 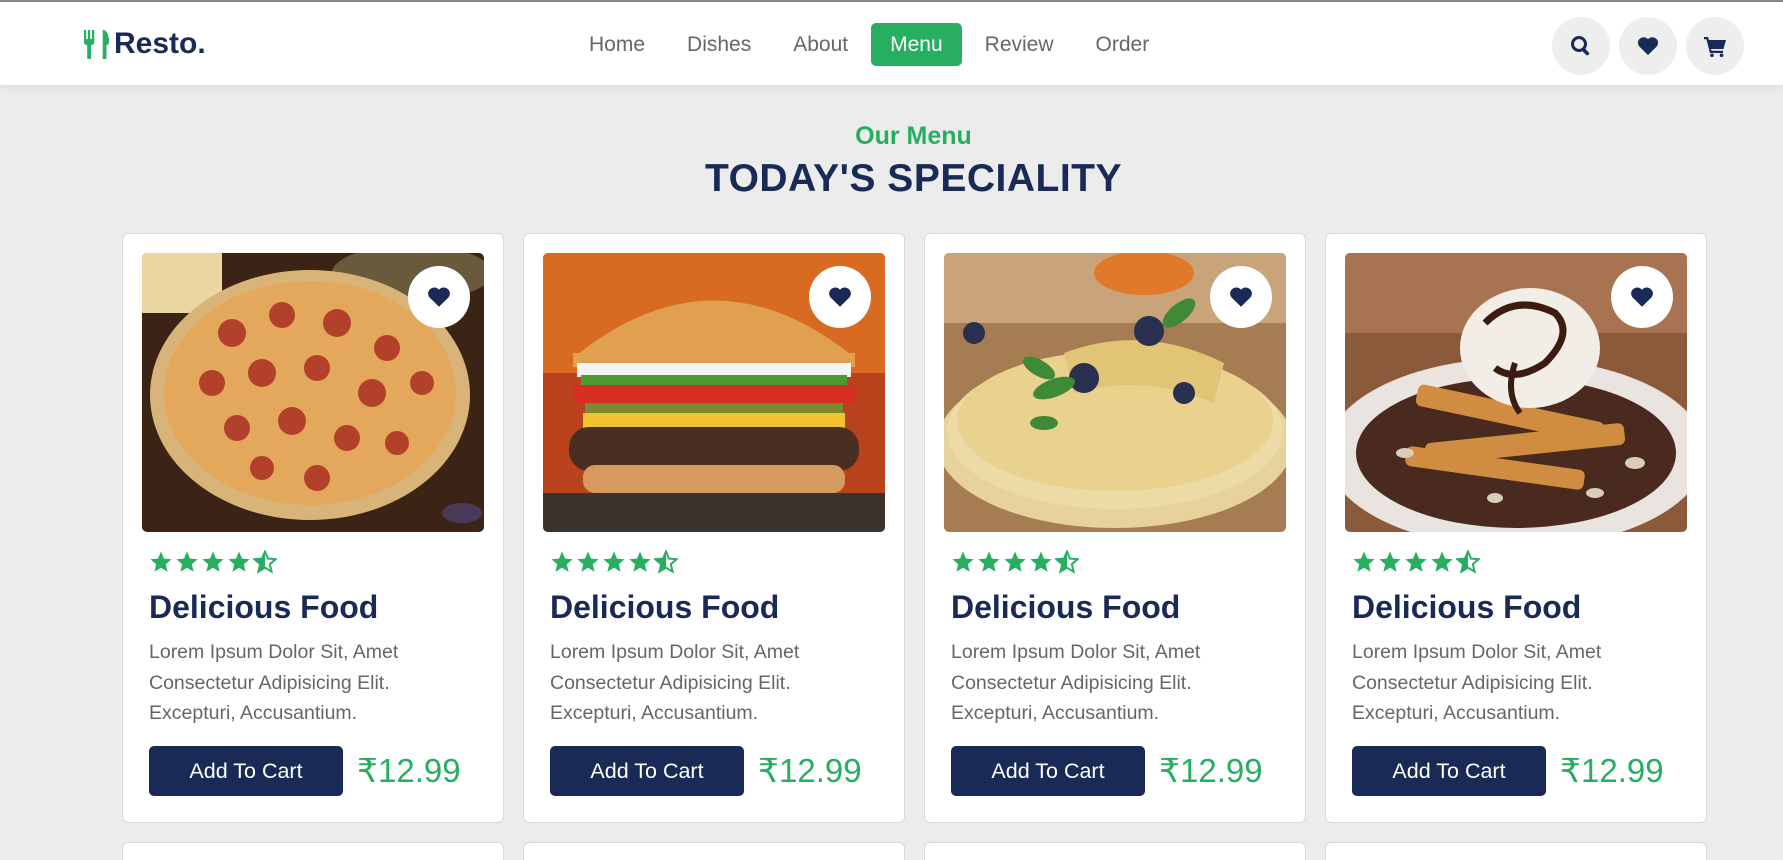 I want to click on pizza-image, so click(x=313, y=392).